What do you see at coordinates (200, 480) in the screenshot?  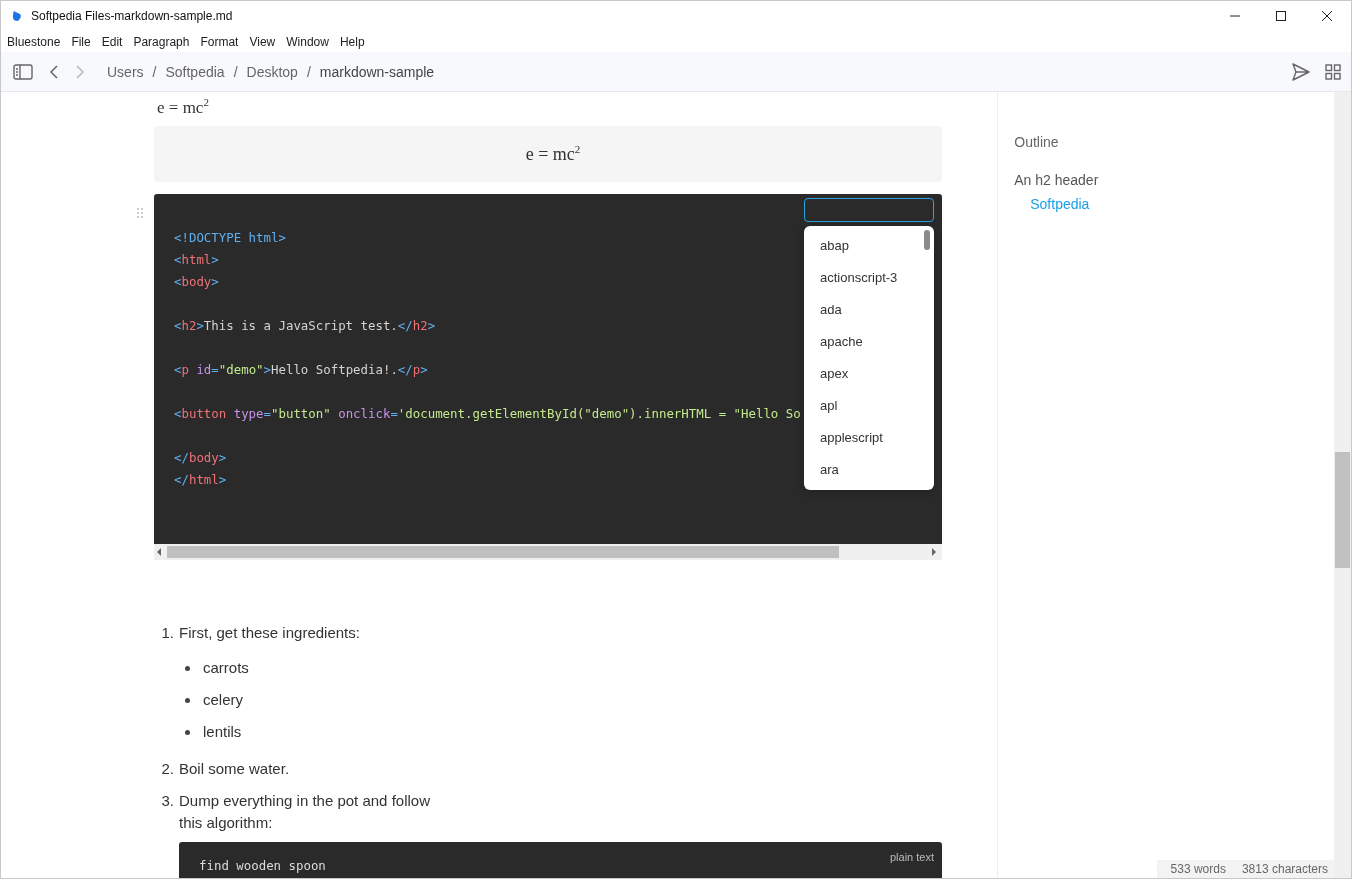 I see `code-line: </html>` at bounding box center [200, 480].